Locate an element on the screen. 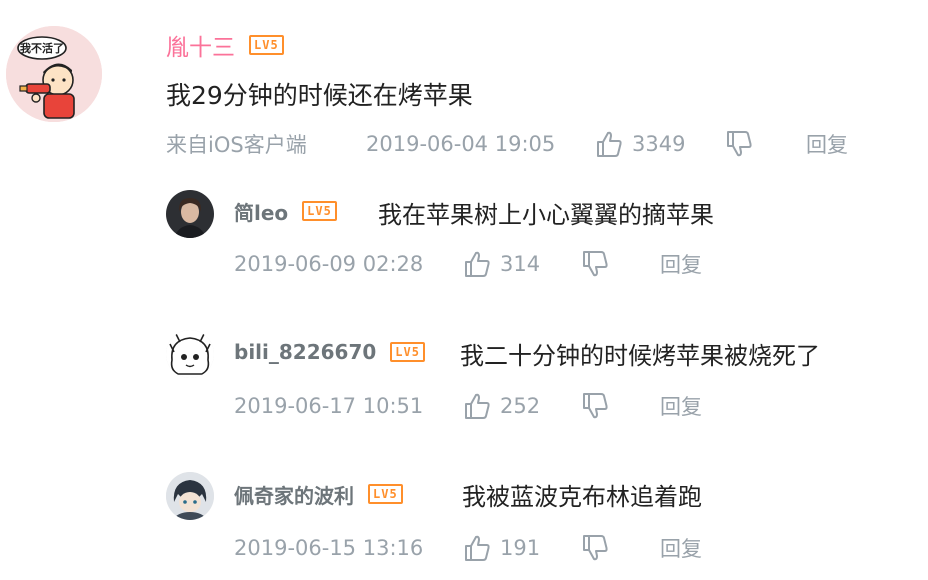 The image size is (928, 580). avatar-photo is located at coordinates (190, 214).